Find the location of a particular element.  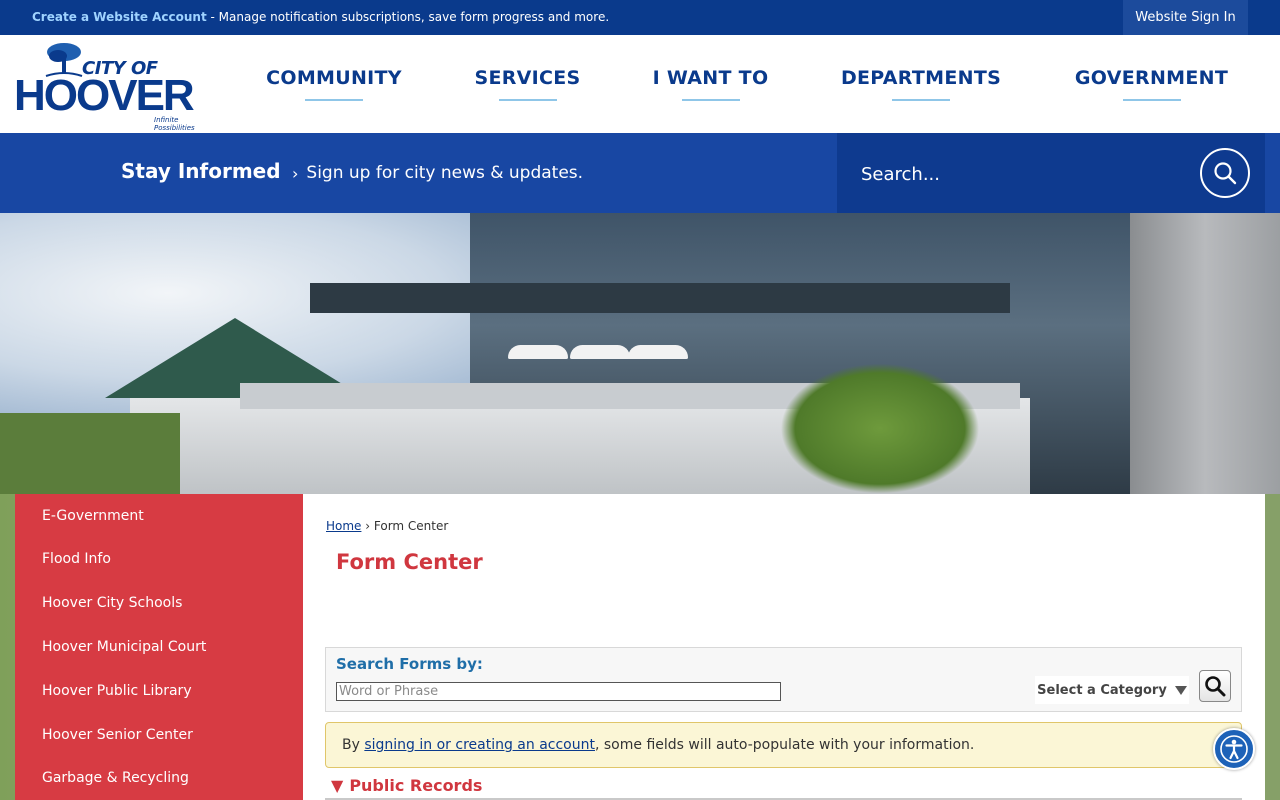

caret-down-icon is located at coordinates (1180, 690).